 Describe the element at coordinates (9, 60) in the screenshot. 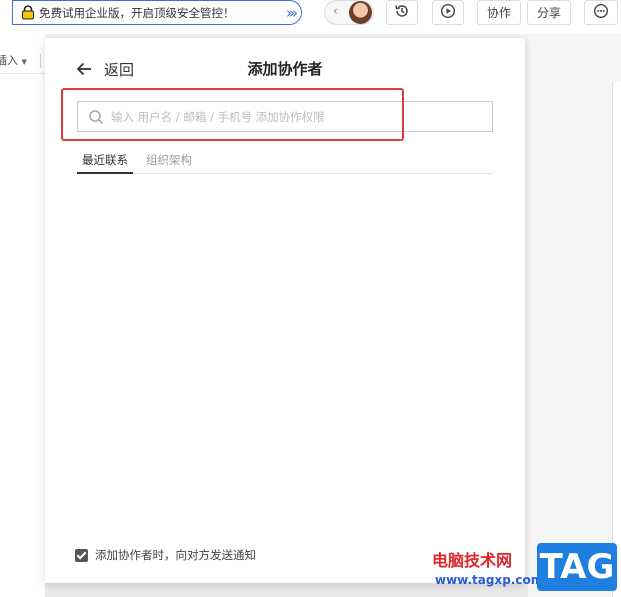

I see `insert-menu-label: 插入` at that location.